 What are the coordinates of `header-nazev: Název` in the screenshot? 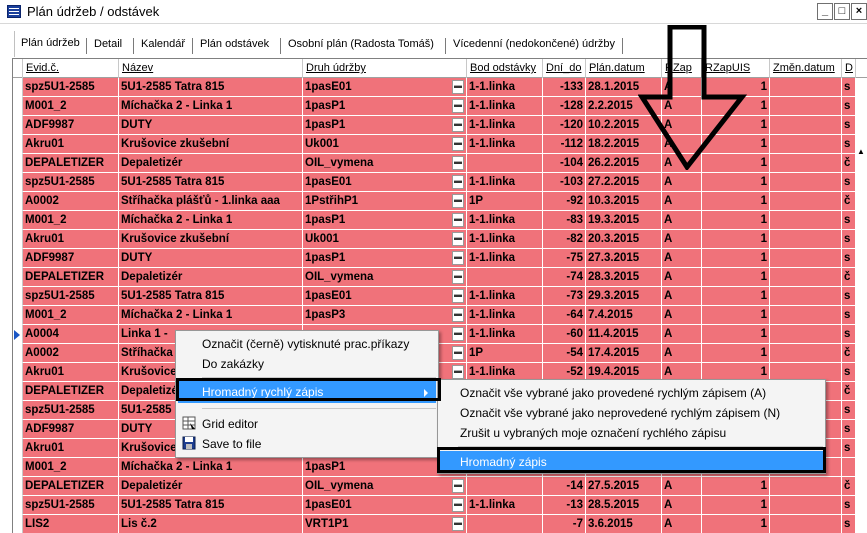 It's located at (211, 68).